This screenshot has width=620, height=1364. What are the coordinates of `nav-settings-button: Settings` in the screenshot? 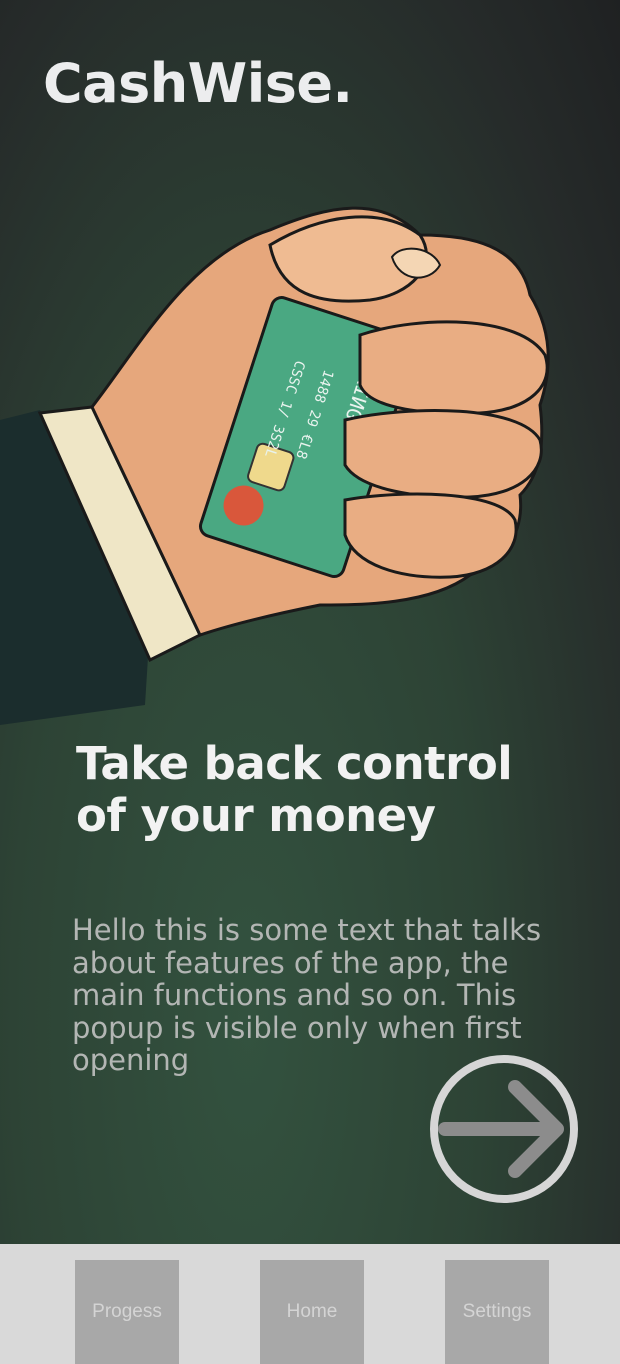 It's located at (497, 1312).